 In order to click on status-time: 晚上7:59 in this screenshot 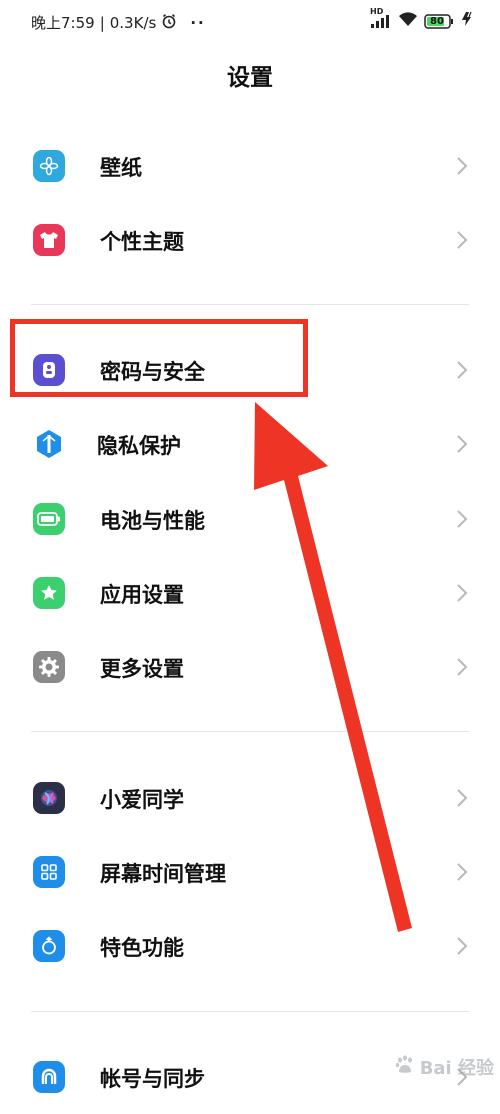, I will do `click(63, 23)`.